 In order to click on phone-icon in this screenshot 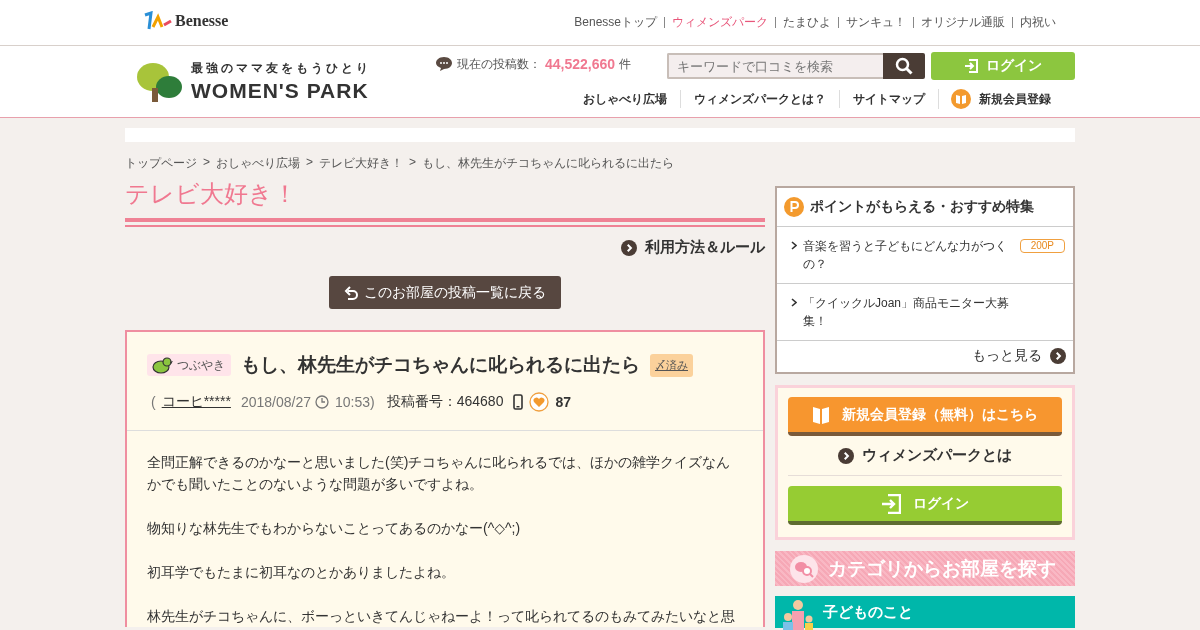, I will do `click(518, 402)`.